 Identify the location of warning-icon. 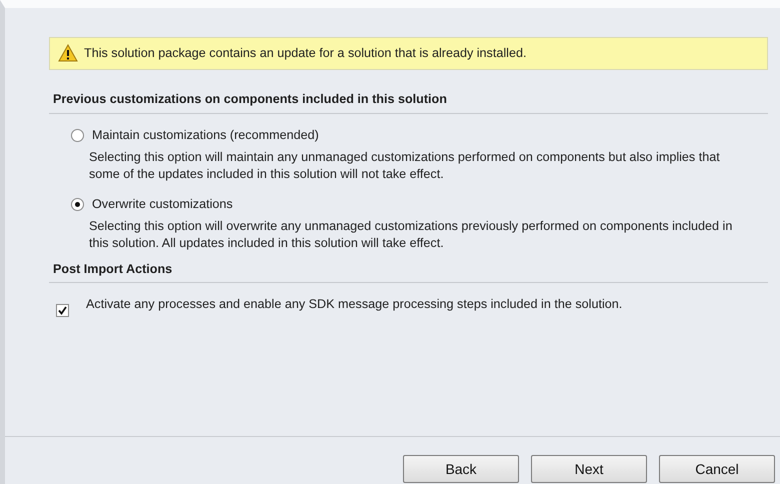
(68, 53).